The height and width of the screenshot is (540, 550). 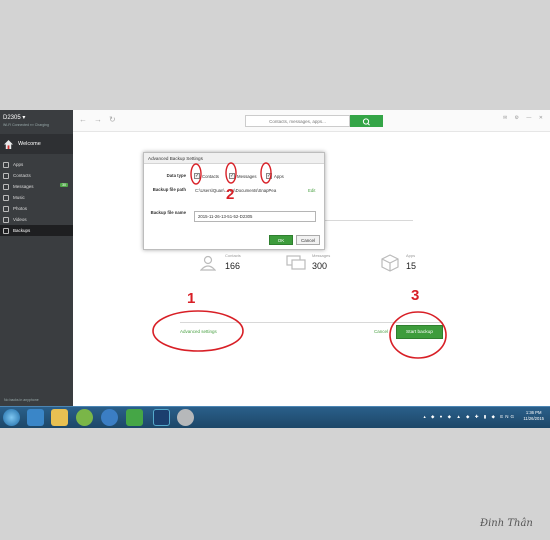 What do you see at coordinates (231, 173) in the screenshot?
I see `annotation-circle-messages` at bounding box center [231, 173].